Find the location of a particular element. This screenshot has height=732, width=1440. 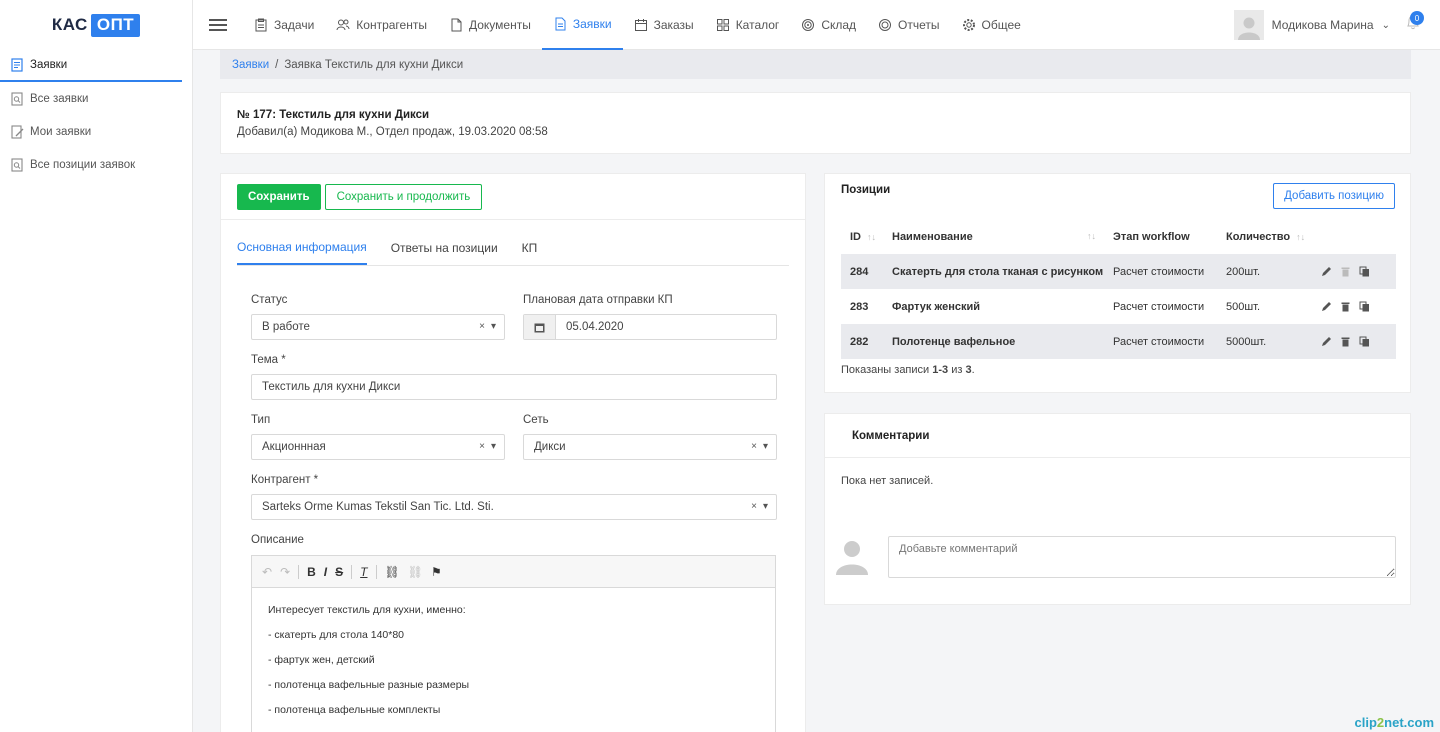

nav-label: Отчеты is located at coordinates (919, 24).